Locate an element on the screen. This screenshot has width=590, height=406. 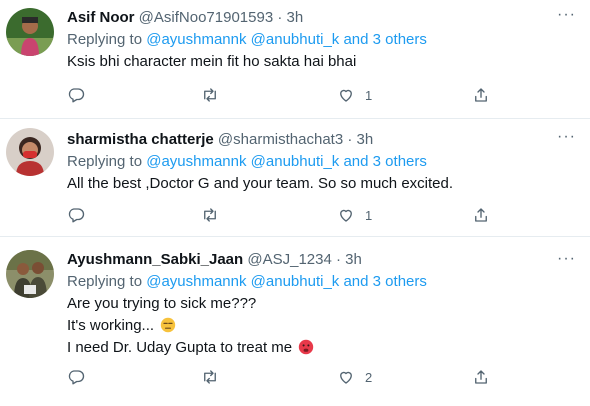
tweet-header: Ayushmann_Sabki_Jaan @ASJ_1234 · 3h is located at coordinates (308, 260).